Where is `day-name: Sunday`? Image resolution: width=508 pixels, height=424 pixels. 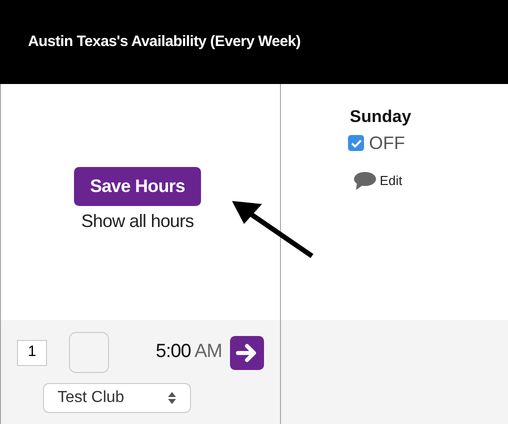
day-name: Sunday is located at coordinates (381, 117).